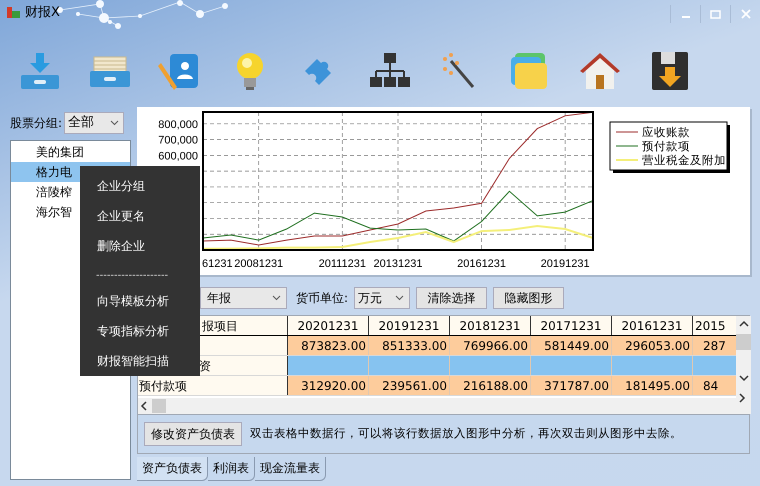 This screenshot has width=760, height=486. I want to click on legend-label: 营业税金及附加, so click(684, 161).